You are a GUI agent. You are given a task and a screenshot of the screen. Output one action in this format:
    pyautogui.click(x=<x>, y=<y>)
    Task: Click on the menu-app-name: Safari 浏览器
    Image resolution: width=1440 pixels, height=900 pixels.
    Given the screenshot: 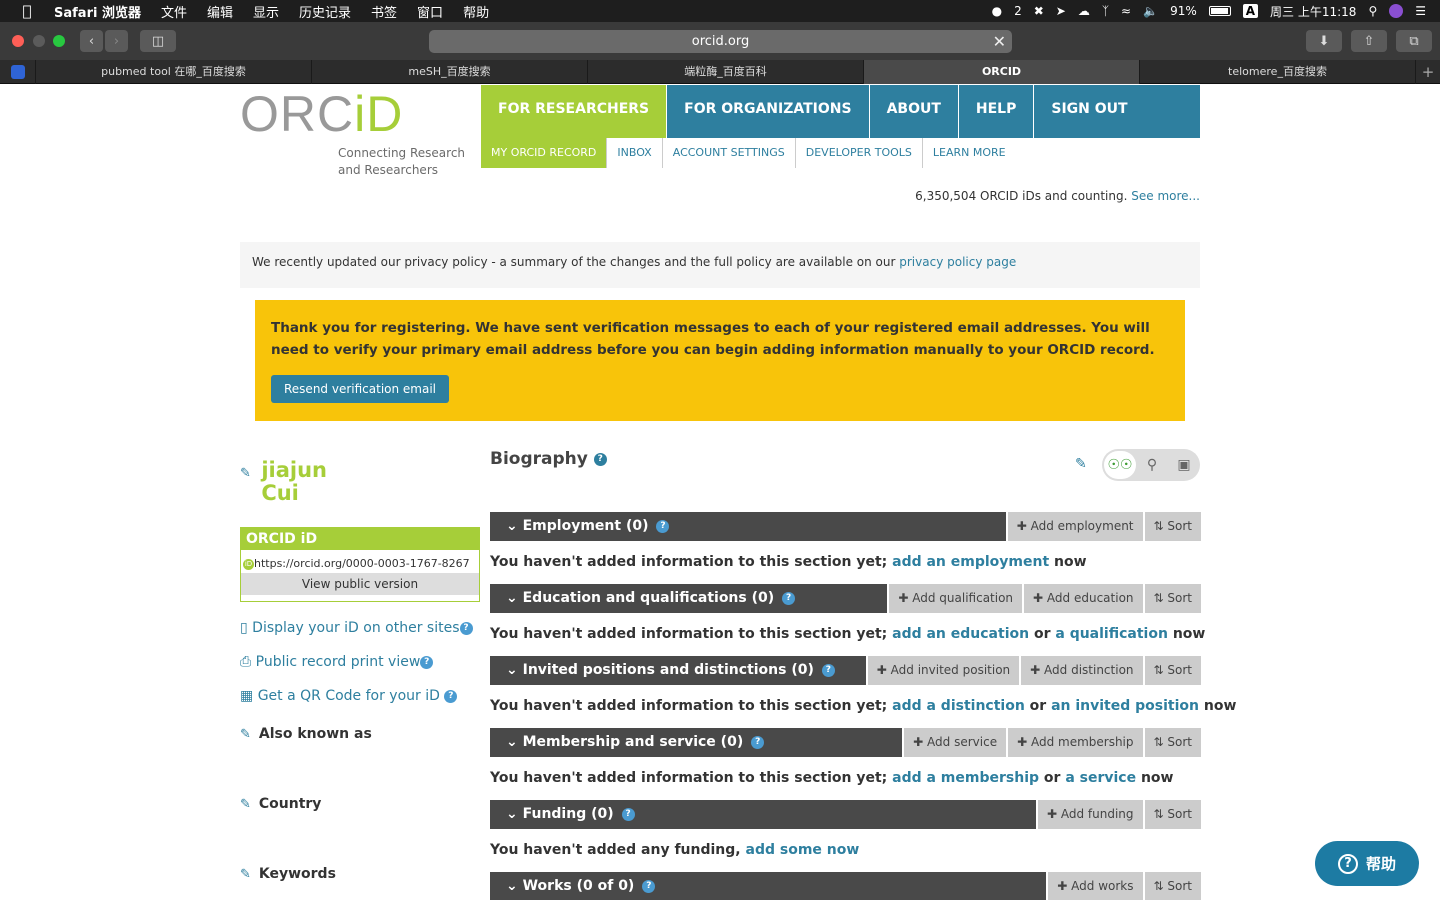 What is the action you would take?
    pyautogui.click(x=97, y=11)
    